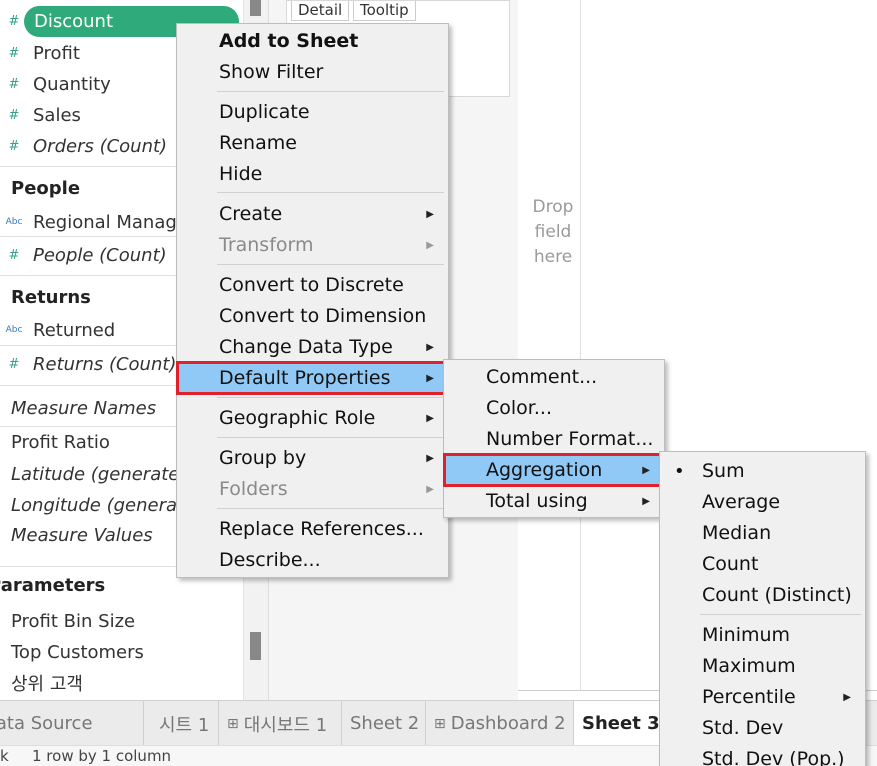  Describe the element at coordinates (82, 535) in the screenshot. I see `field-measure-values: Measure Values` at that location.